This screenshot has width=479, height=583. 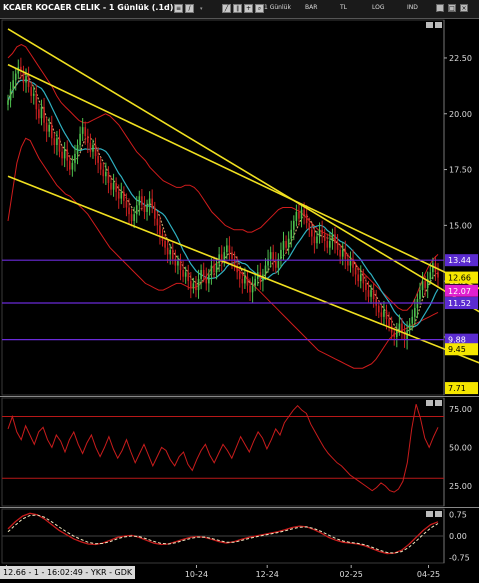 I want to click on osc-tick-label: 0.00, so click(x=458, y=536).